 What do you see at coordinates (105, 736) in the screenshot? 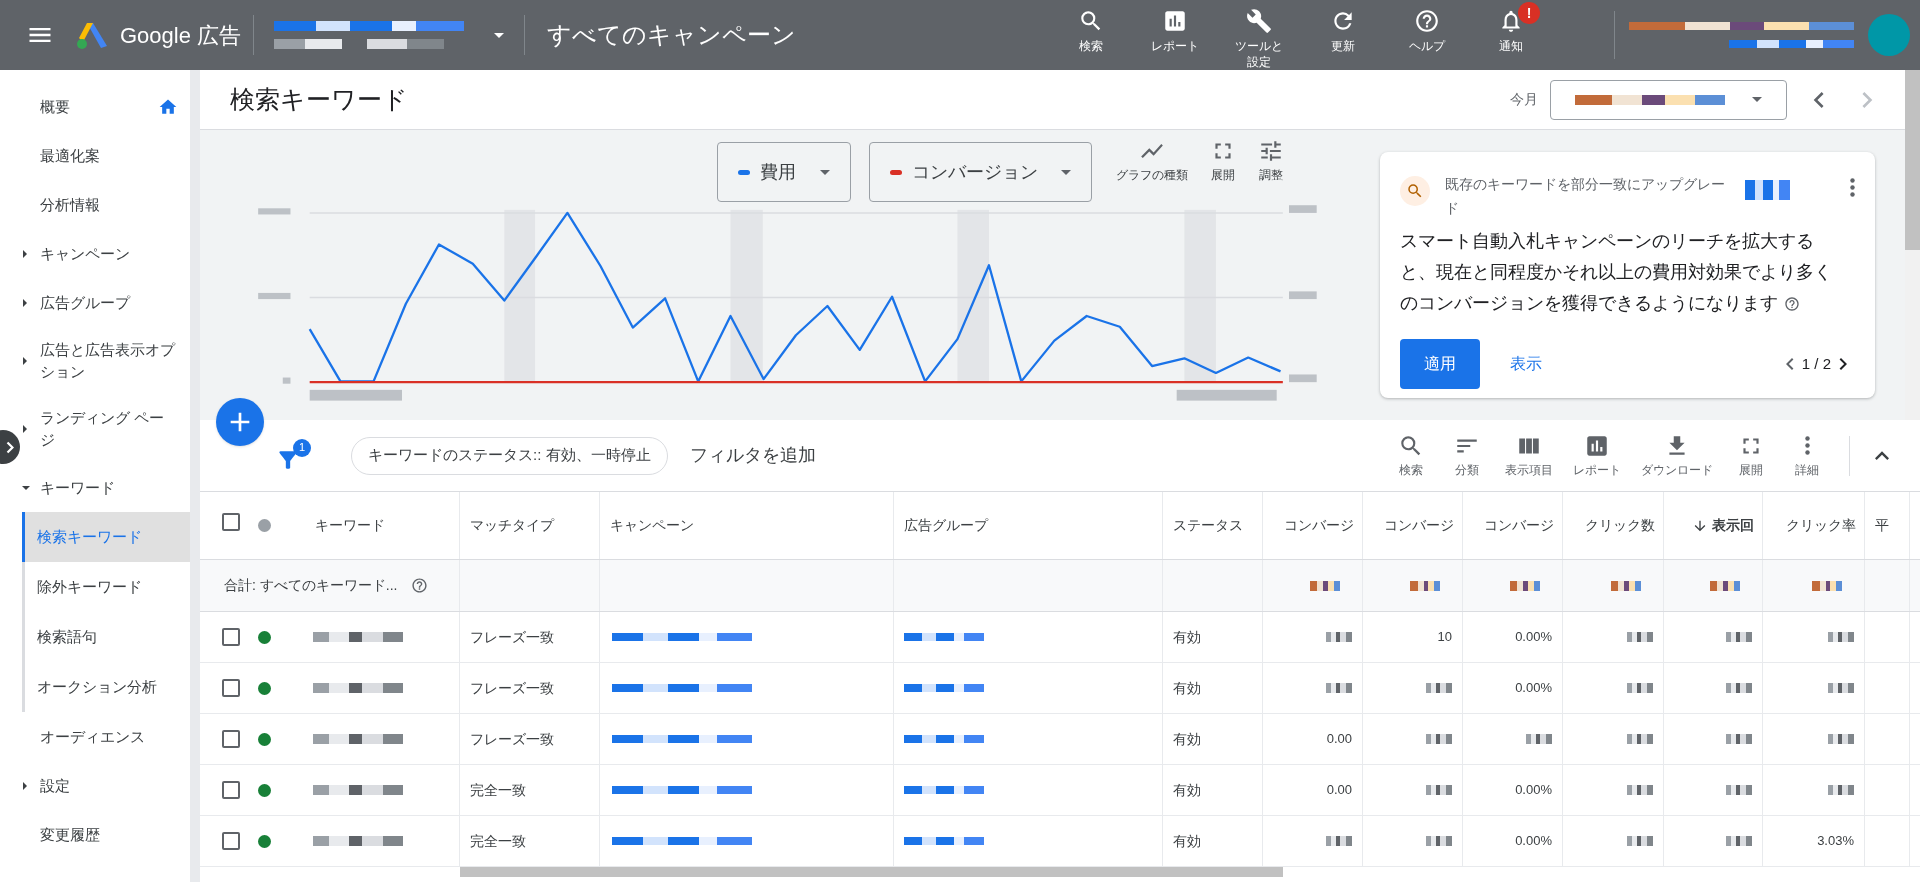
I see `sidebar-item: オーディエンス` at bounding box center [105, 736].